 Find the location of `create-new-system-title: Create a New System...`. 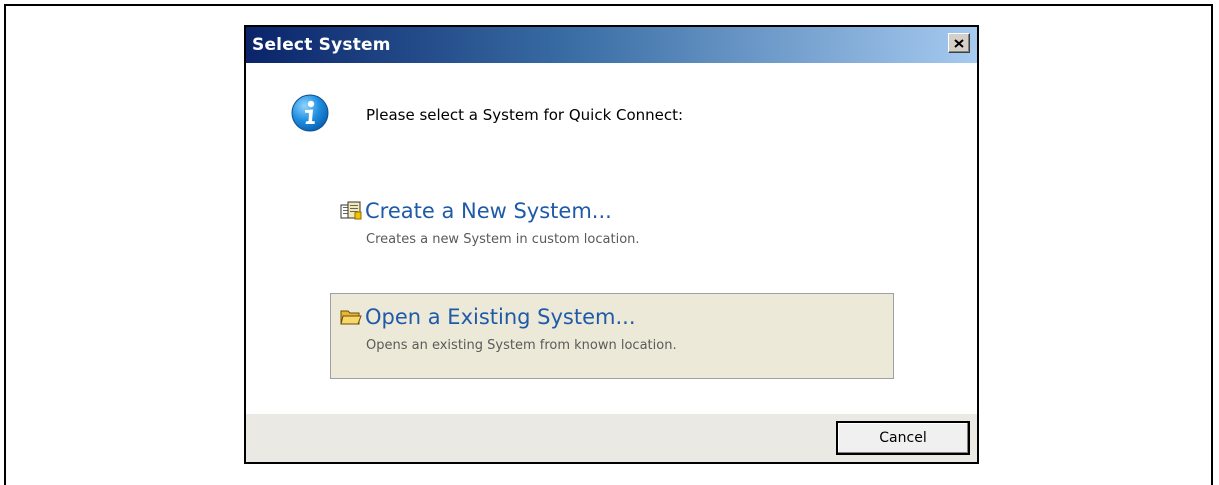

create-new-system-title: Create a New System... is located at coordinates (488, 211).